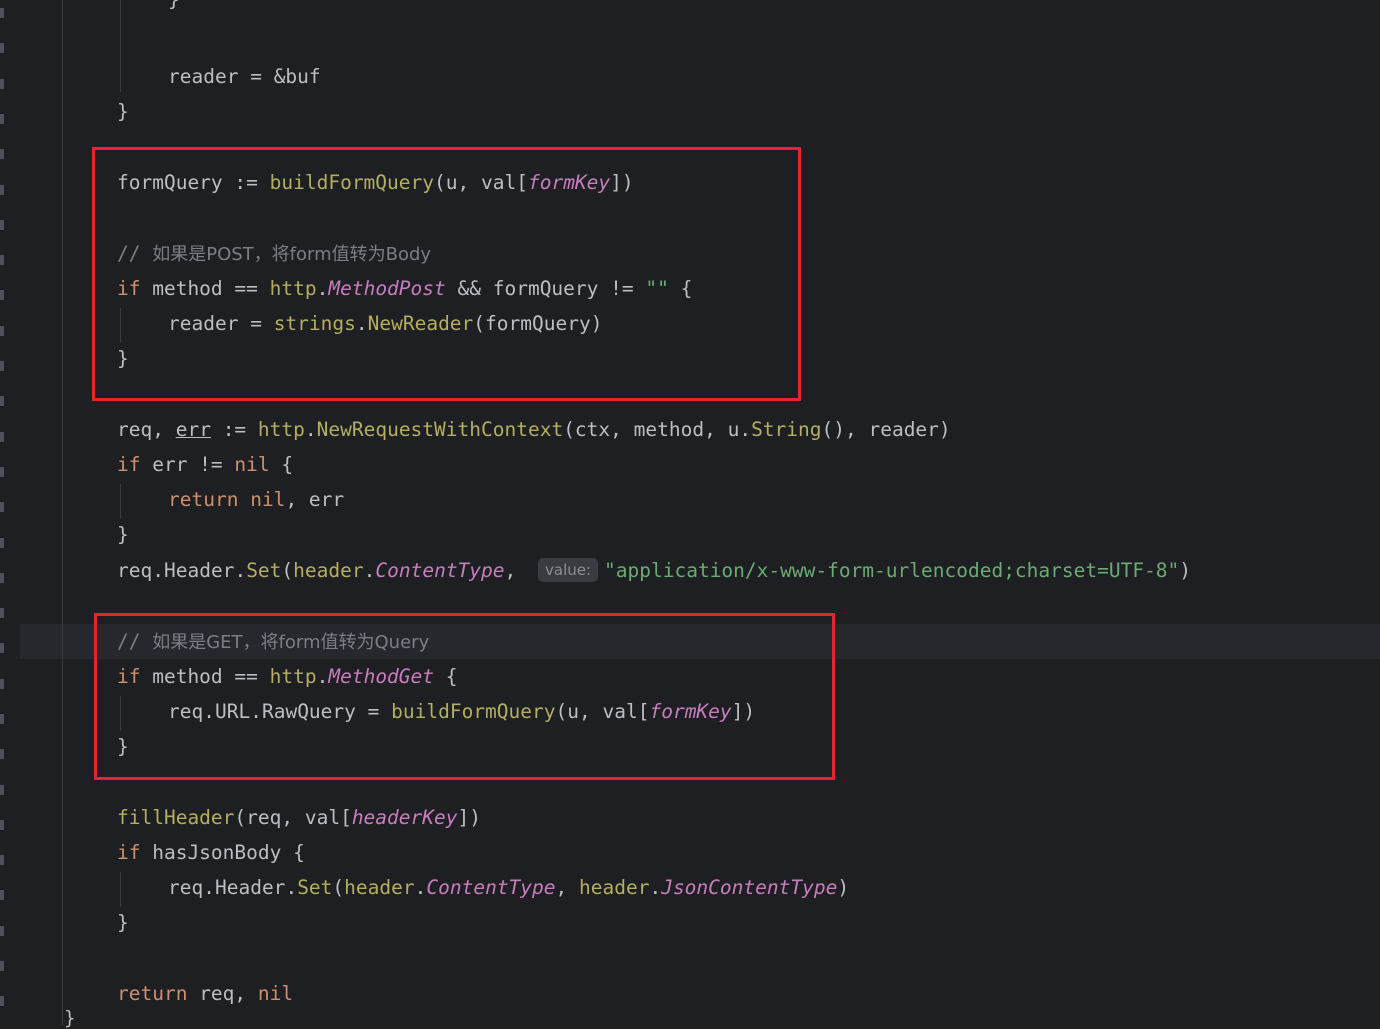 The width and height of the screenshot is (1380, 1029). What do you see at coordinates (205, 993) in the screenshot?
I see `code-line: return req, nil` at bounding box center [205, 993].